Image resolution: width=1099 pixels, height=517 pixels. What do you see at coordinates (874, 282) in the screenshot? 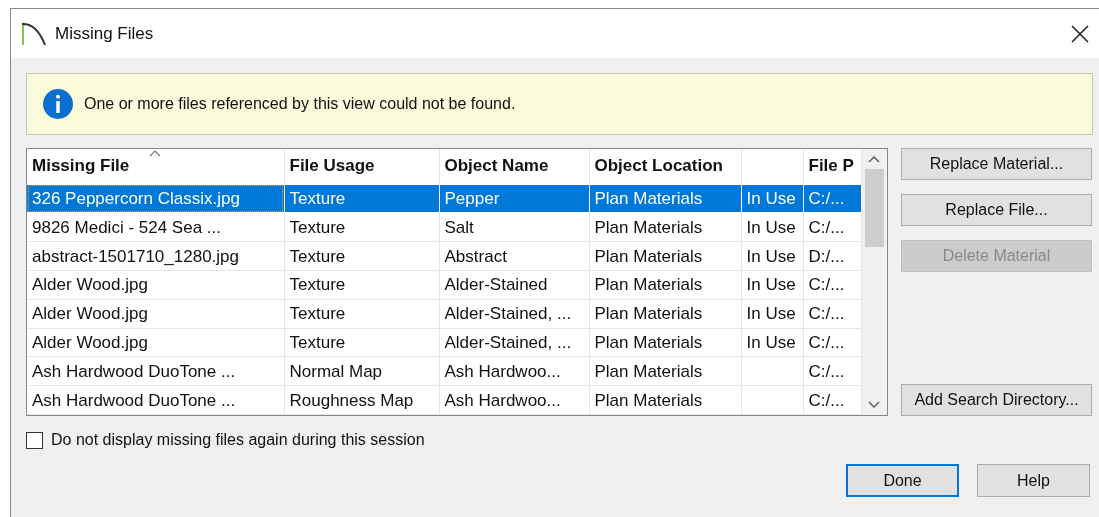
I see `scrollbar` at bounding box center [874, 282].